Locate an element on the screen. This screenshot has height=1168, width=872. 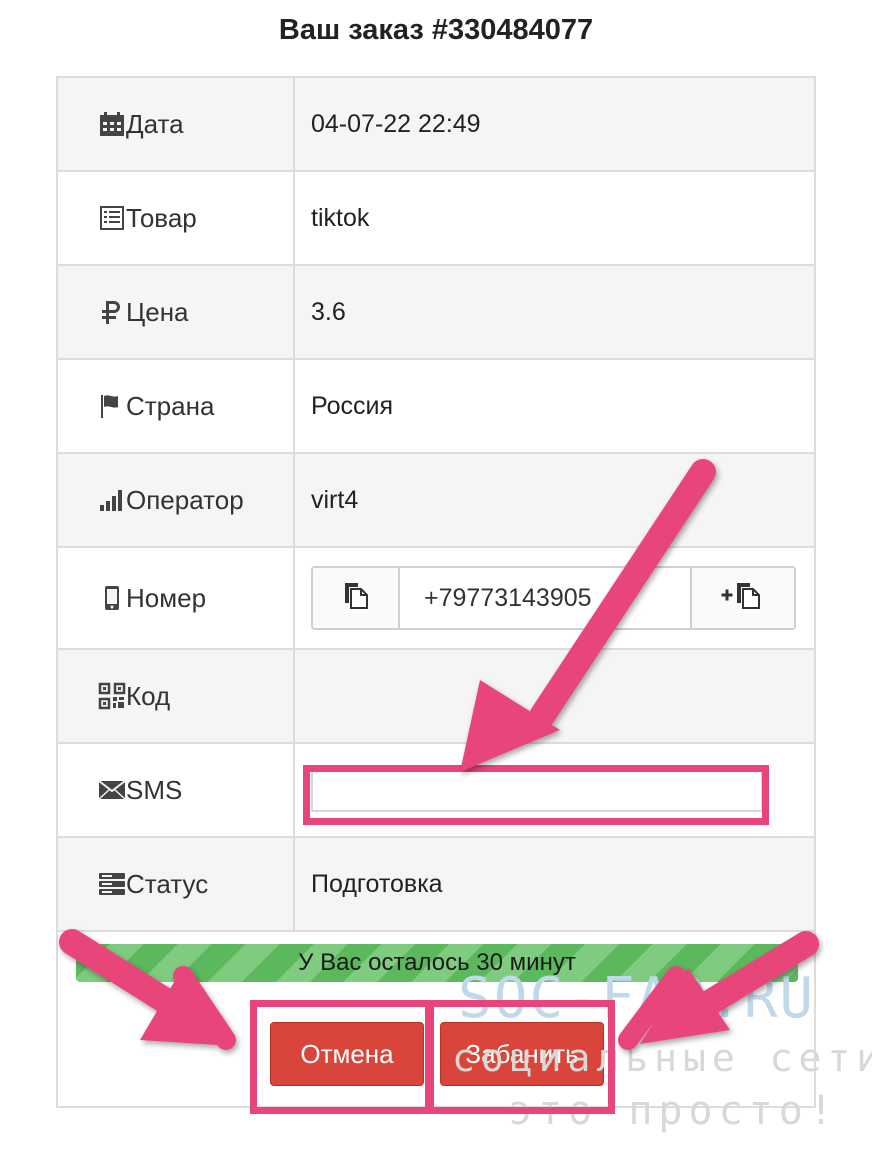
label-cell: Код is located at coordinates (176, 696).